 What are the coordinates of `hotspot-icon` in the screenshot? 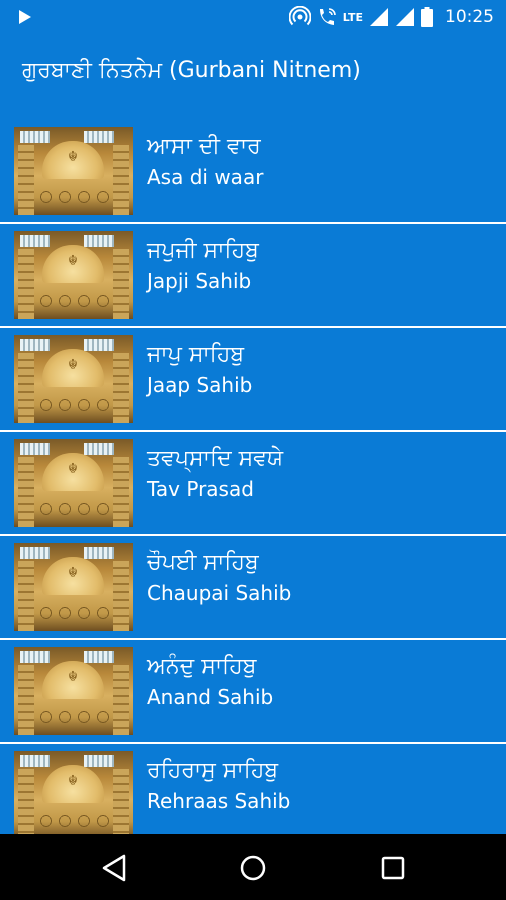 It's located at (299, 16).